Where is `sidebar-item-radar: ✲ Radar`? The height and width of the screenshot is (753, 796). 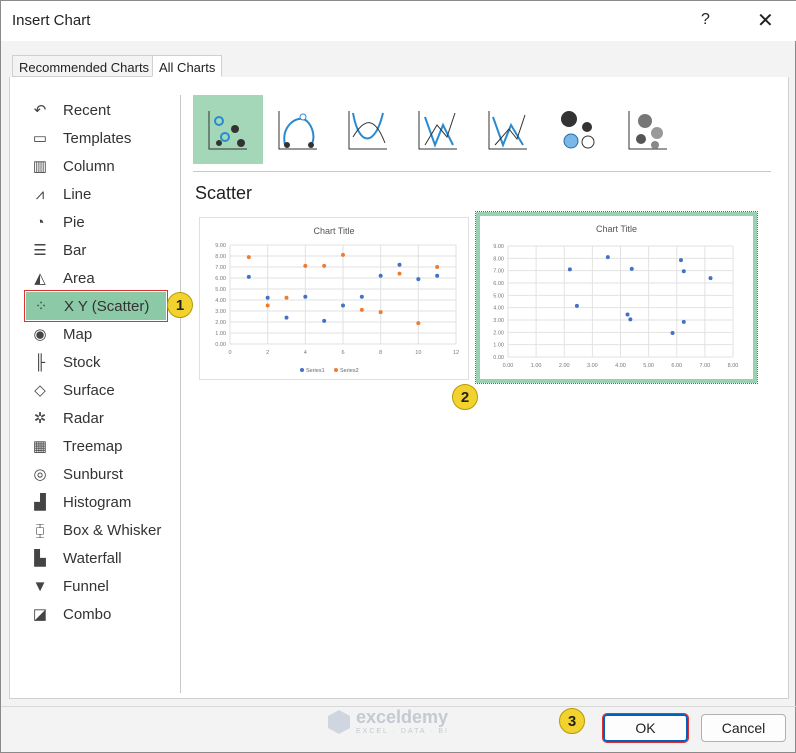 sidebar-item-radar: ✲ Radar is located at coordinates (96, 418).